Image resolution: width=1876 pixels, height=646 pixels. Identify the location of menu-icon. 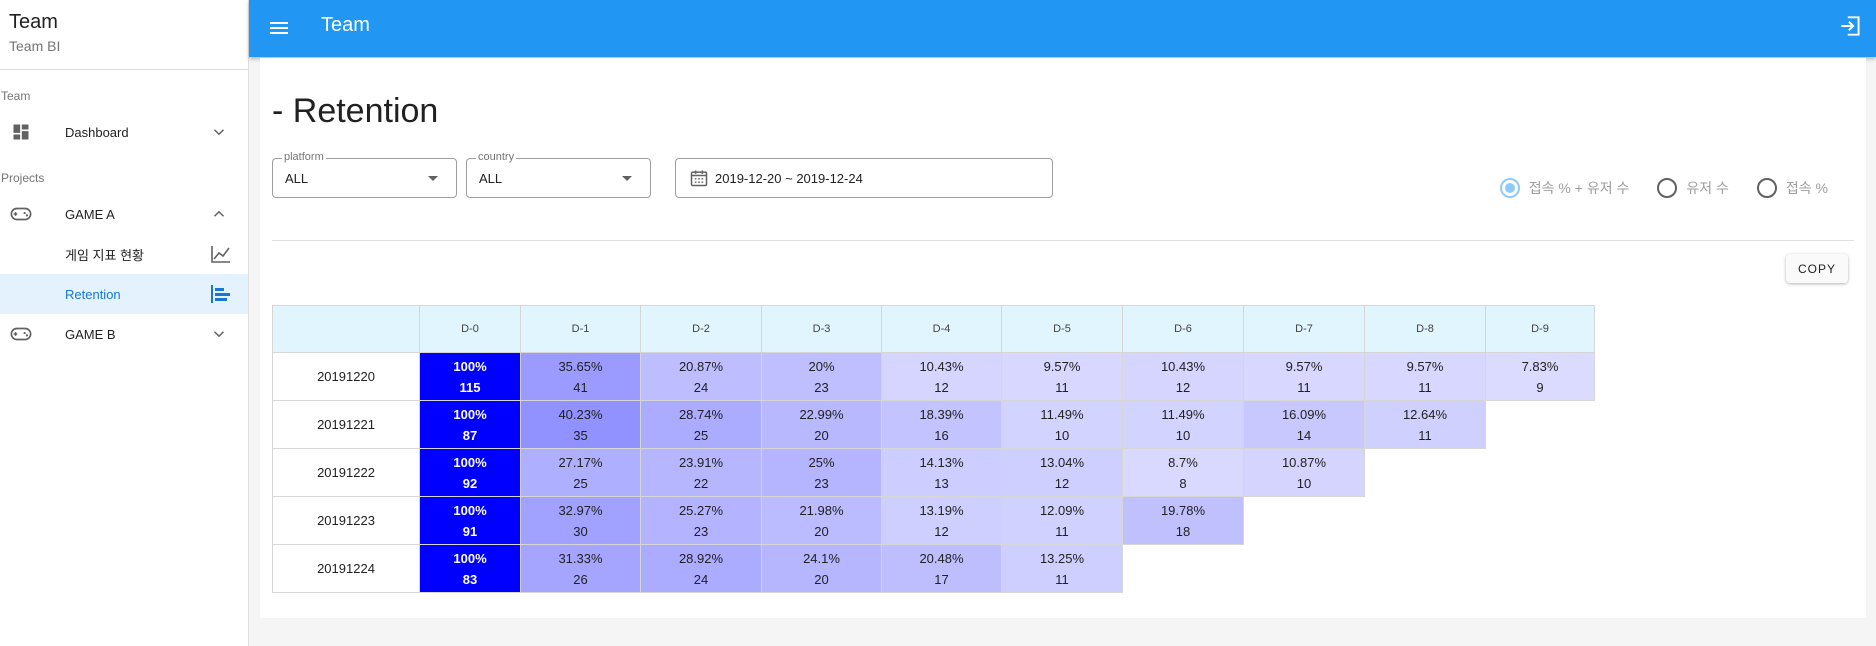
(279, 28).